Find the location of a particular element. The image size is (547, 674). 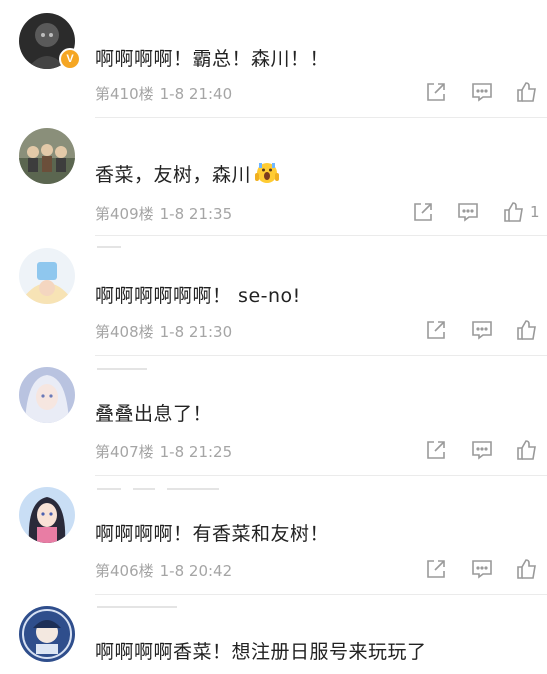

verified-badge-icon: V is located at coordinates (70, 59).